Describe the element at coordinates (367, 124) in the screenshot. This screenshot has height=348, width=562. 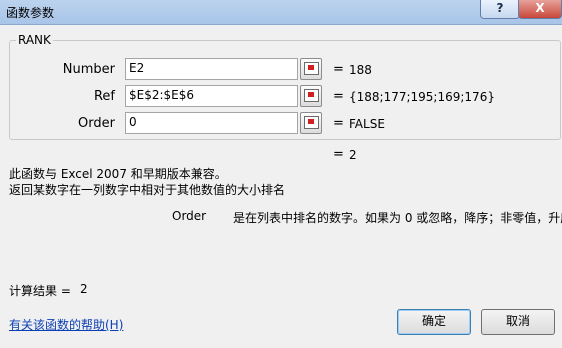
I see `order-result: FALSE` at that location.